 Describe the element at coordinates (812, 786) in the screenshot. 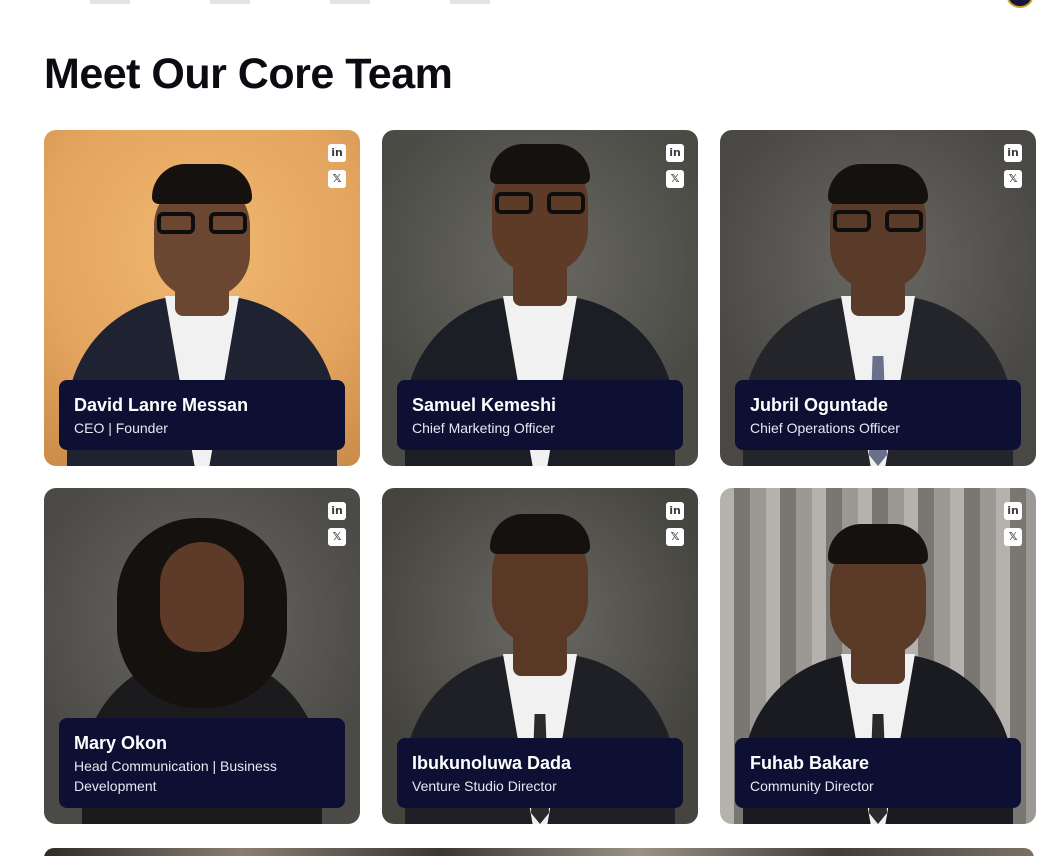

I see `member-role: Community Director` at that location.